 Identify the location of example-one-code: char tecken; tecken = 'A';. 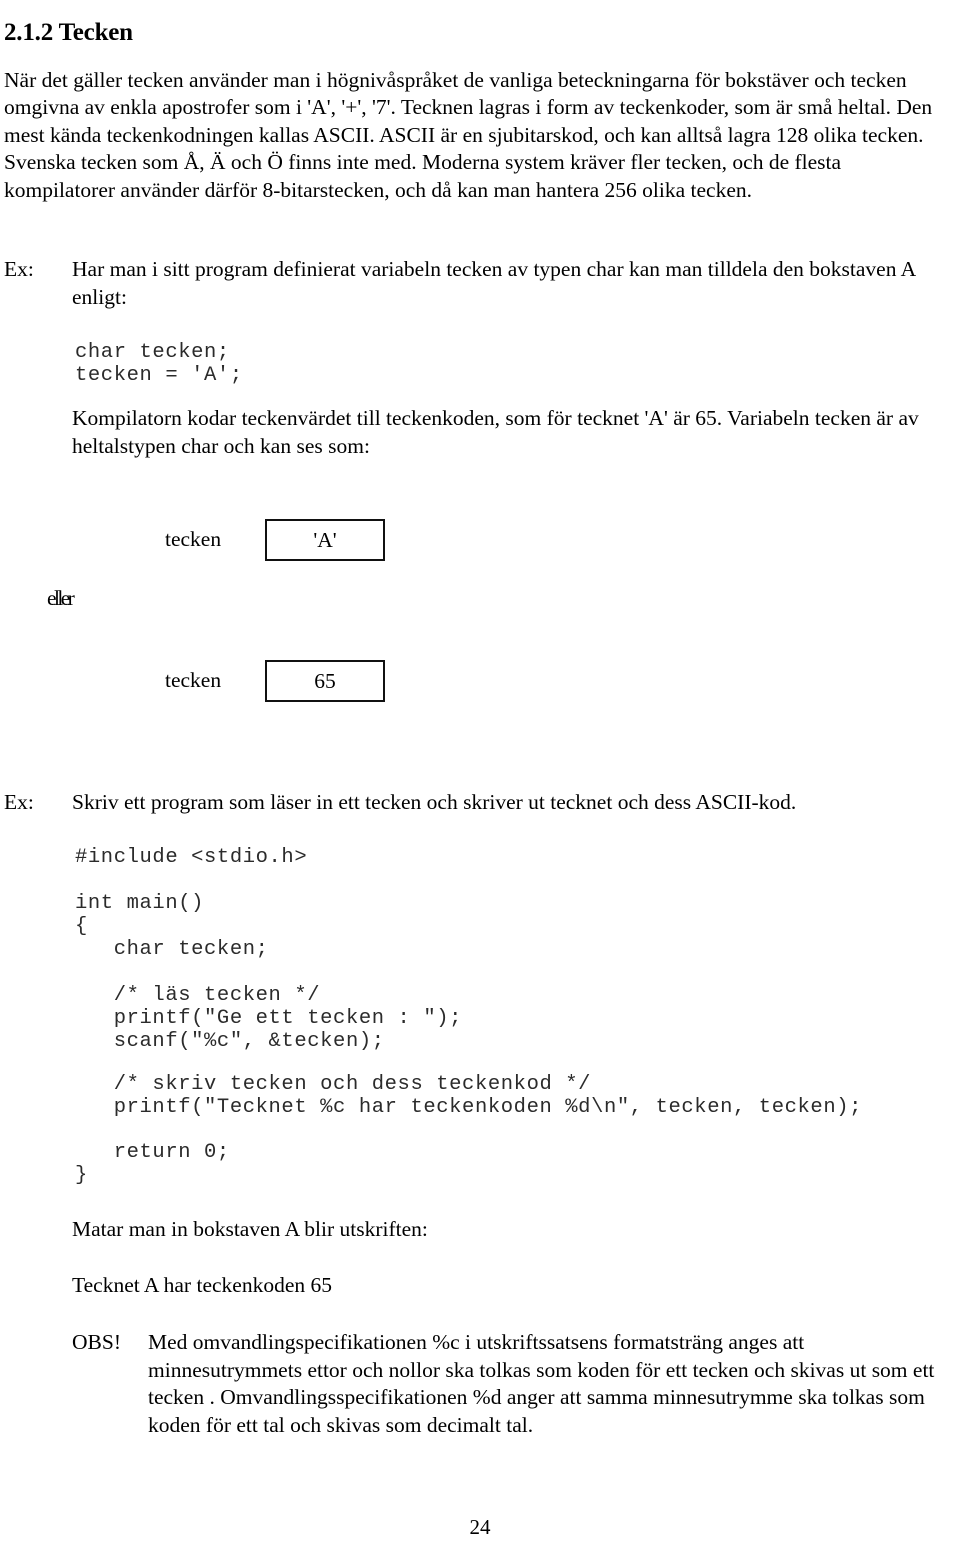
(159, 364).